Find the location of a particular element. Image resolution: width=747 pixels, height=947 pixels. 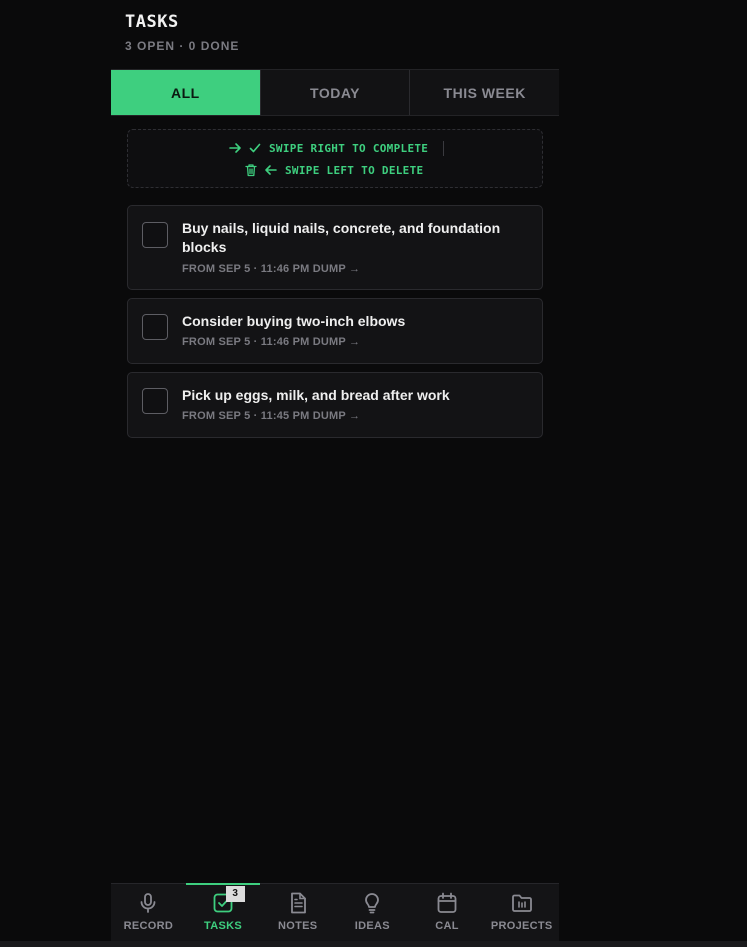

swipe-complete-text: SWIPE RIGHT TO COMPLETE is located at coordinates (349, 148).